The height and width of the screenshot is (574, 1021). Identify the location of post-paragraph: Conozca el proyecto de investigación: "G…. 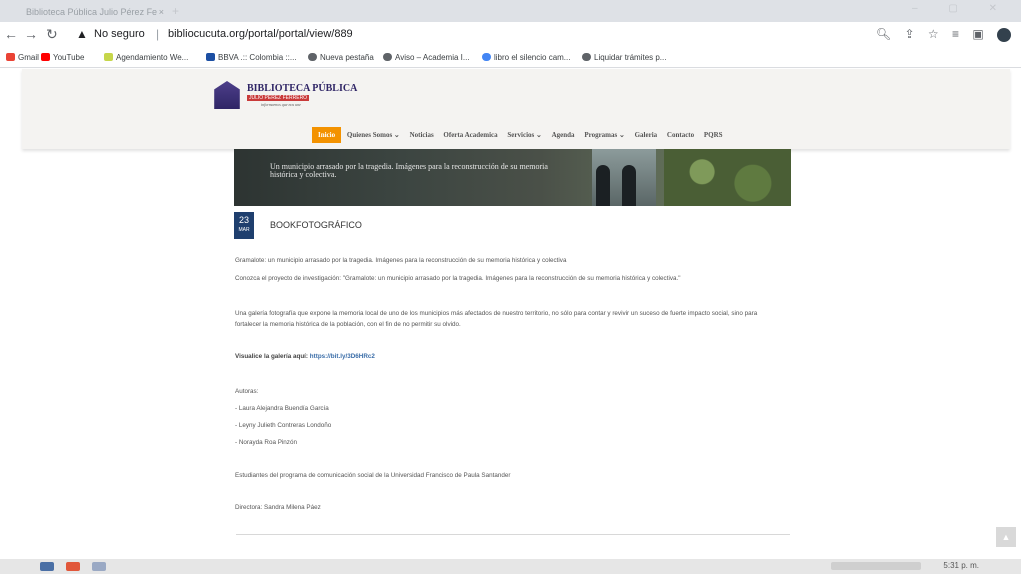
(458, 278).